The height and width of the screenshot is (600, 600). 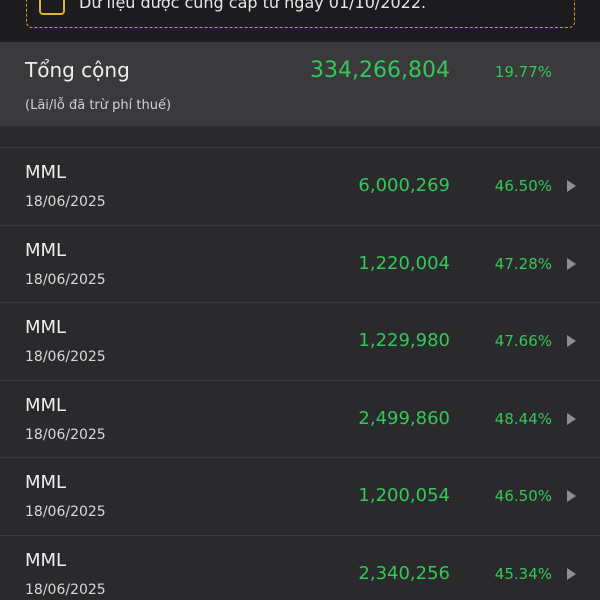 I want to click on list-item: MML 18/06/2025 6,000,269 46.50%, so click(x=300, y=186).